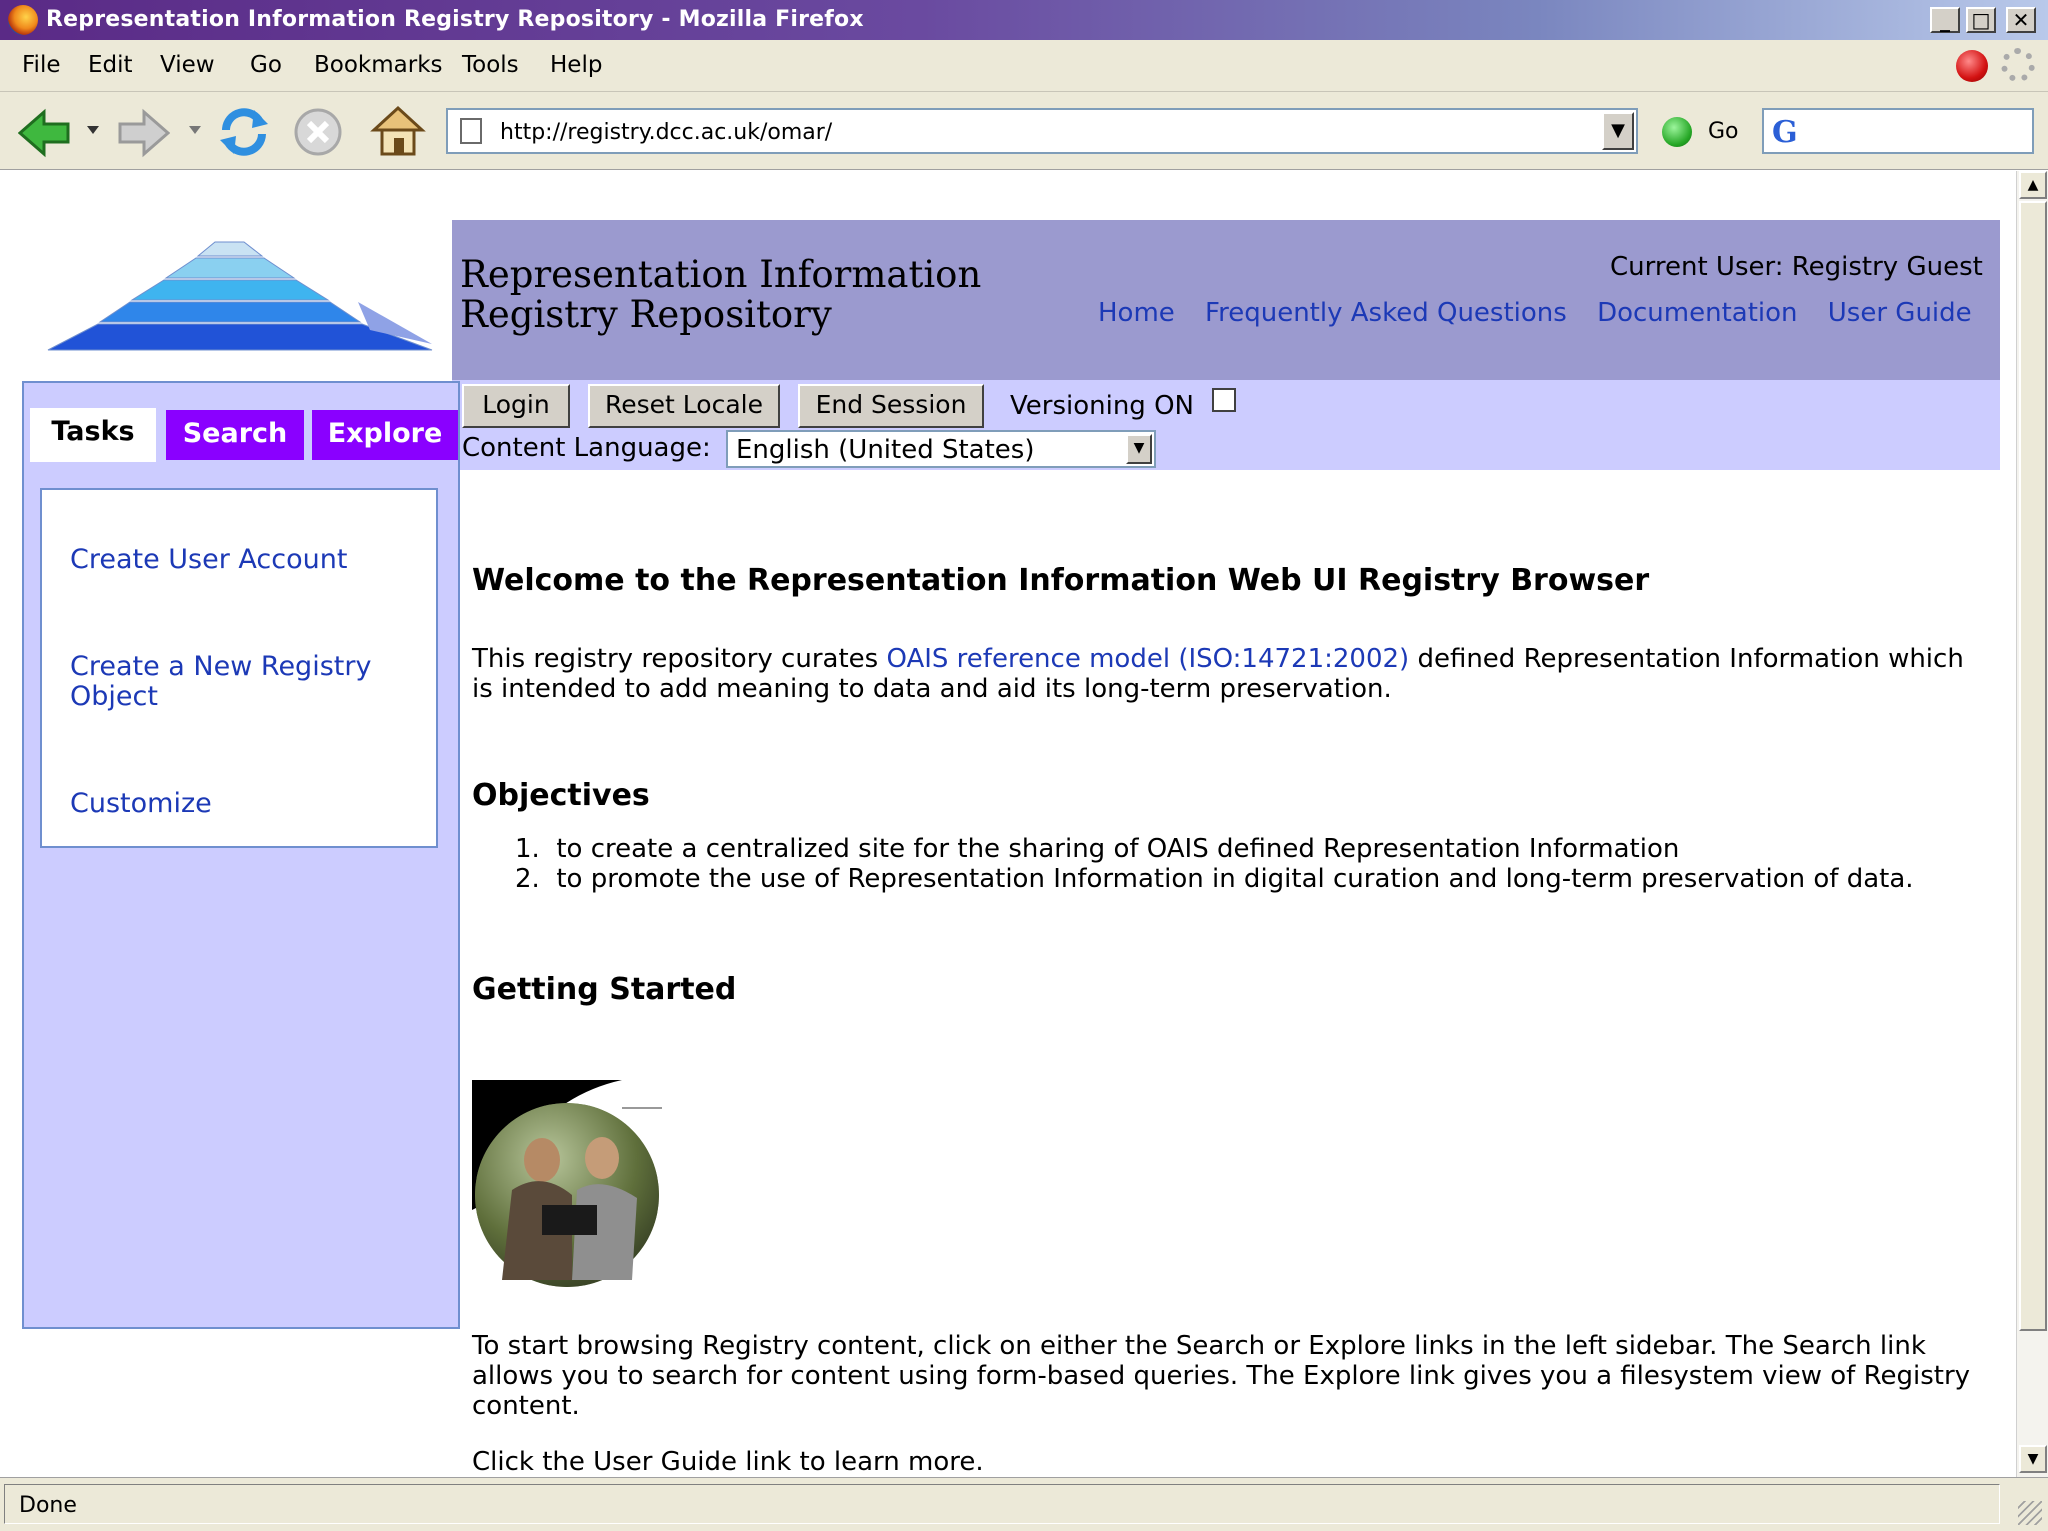  Describe the element at coordinates (567, 1183) in the screenshot. I see `people-with-laptop-image` at that location.